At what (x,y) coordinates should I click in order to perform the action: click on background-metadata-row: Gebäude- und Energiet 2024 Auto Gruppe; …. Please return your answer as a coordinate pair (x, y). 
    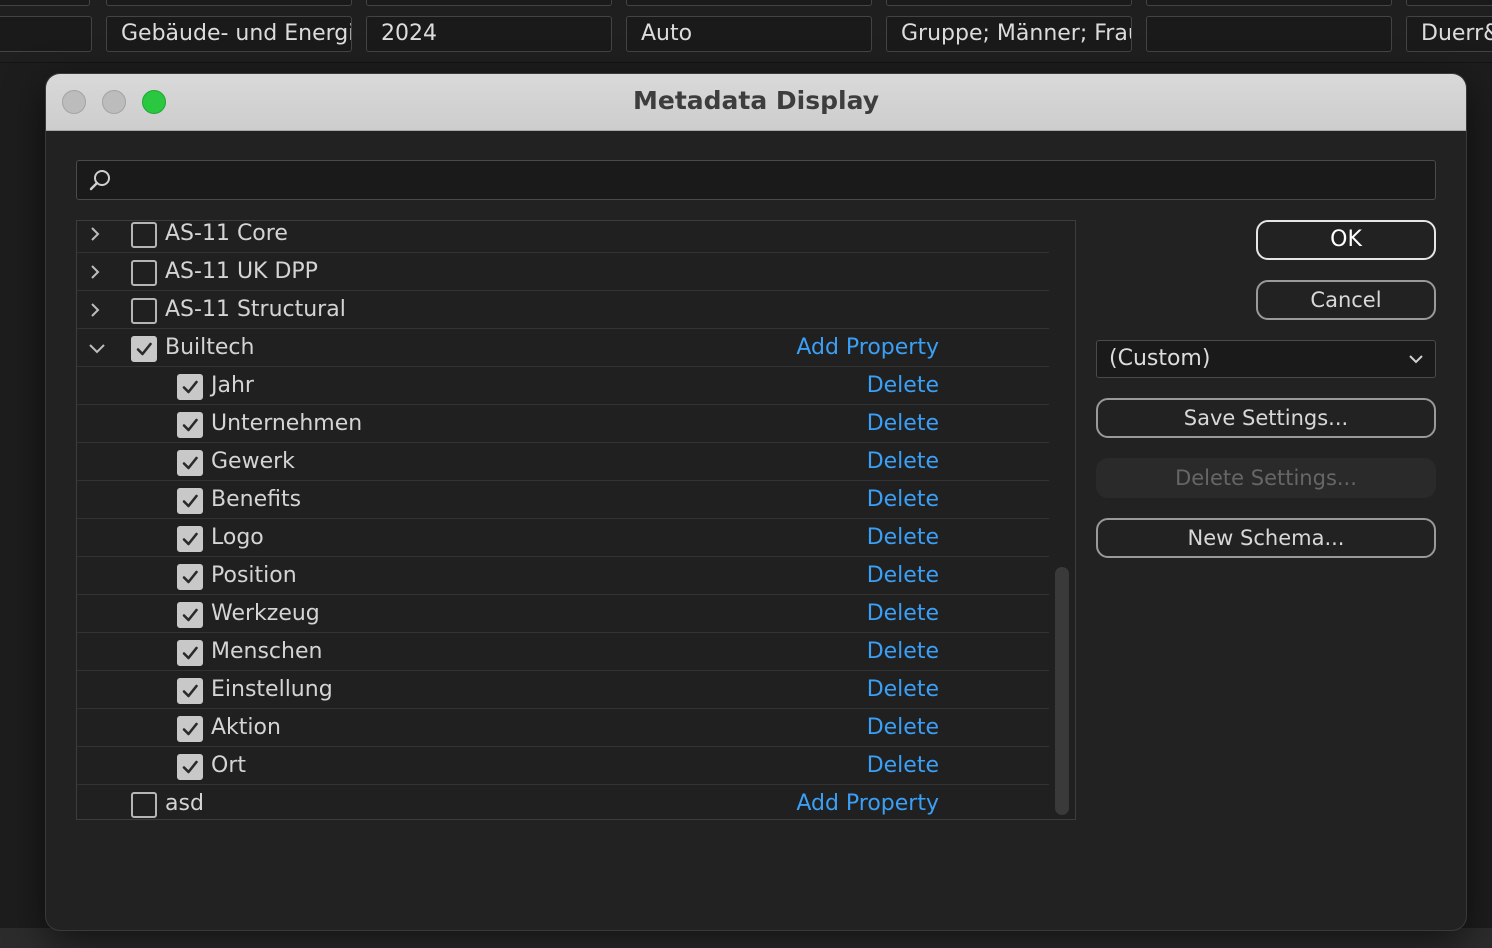
    Looking at the image, I should click on (746, 31).